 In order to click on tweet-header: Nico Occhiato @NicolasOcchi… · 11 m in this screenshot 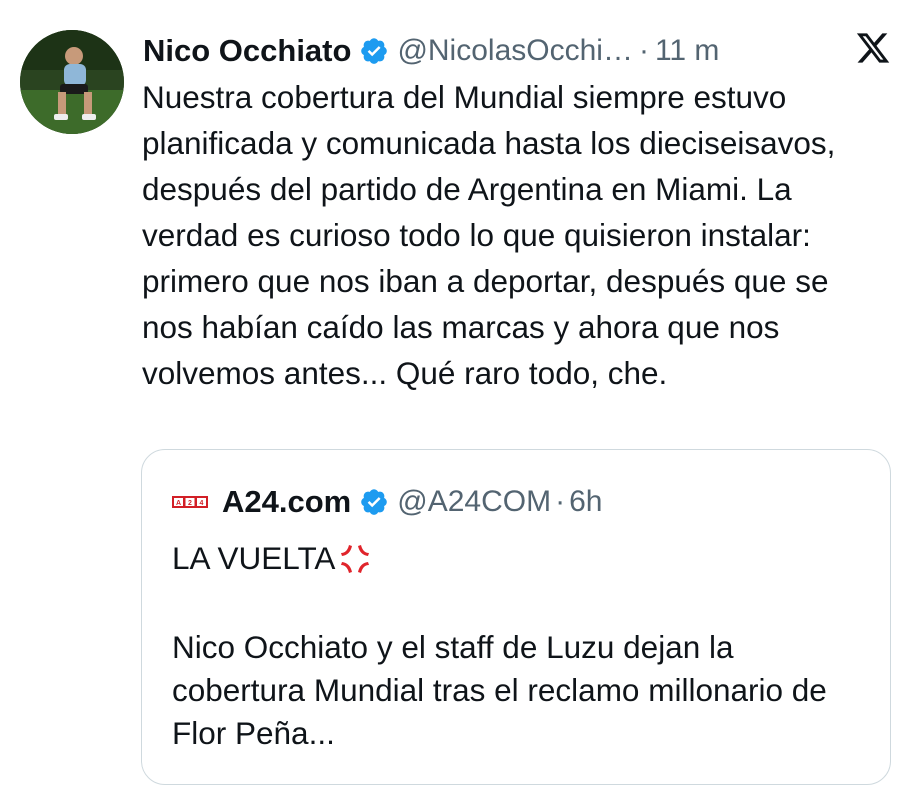, I will do `click(431, 51)`.